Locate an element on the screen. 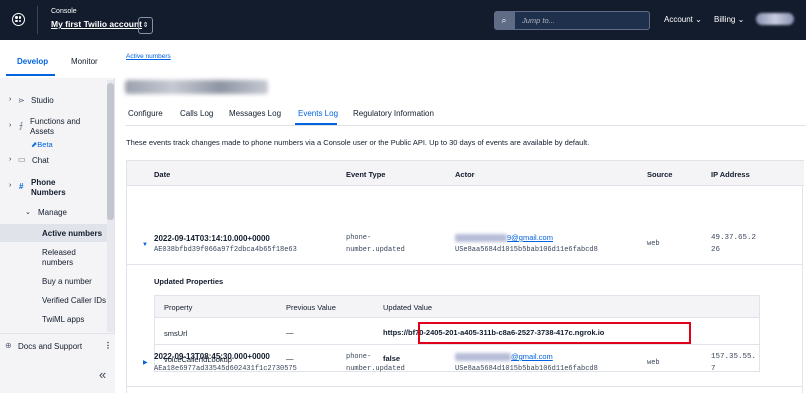 This screenshot has width=806, height=393. ip-address-line2: 7 is located at coordinates (713, 369).